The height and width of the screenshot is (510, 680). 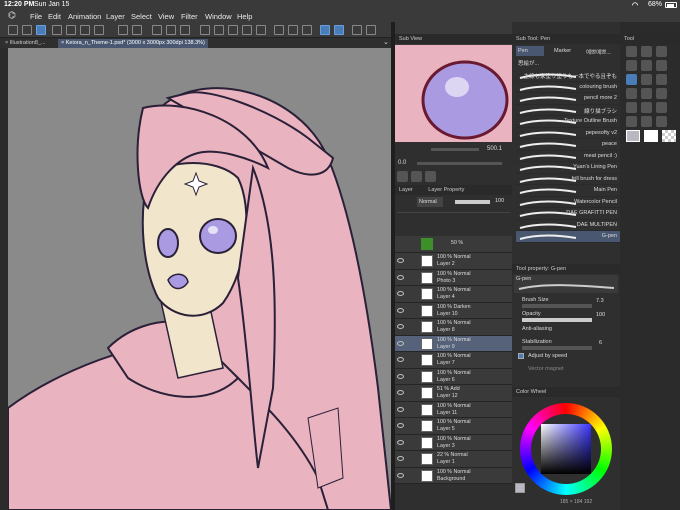 What do you see at coordinates (166, 16) in the screenshot?
I see `menu-view: View` at bounding box center [166, 16].